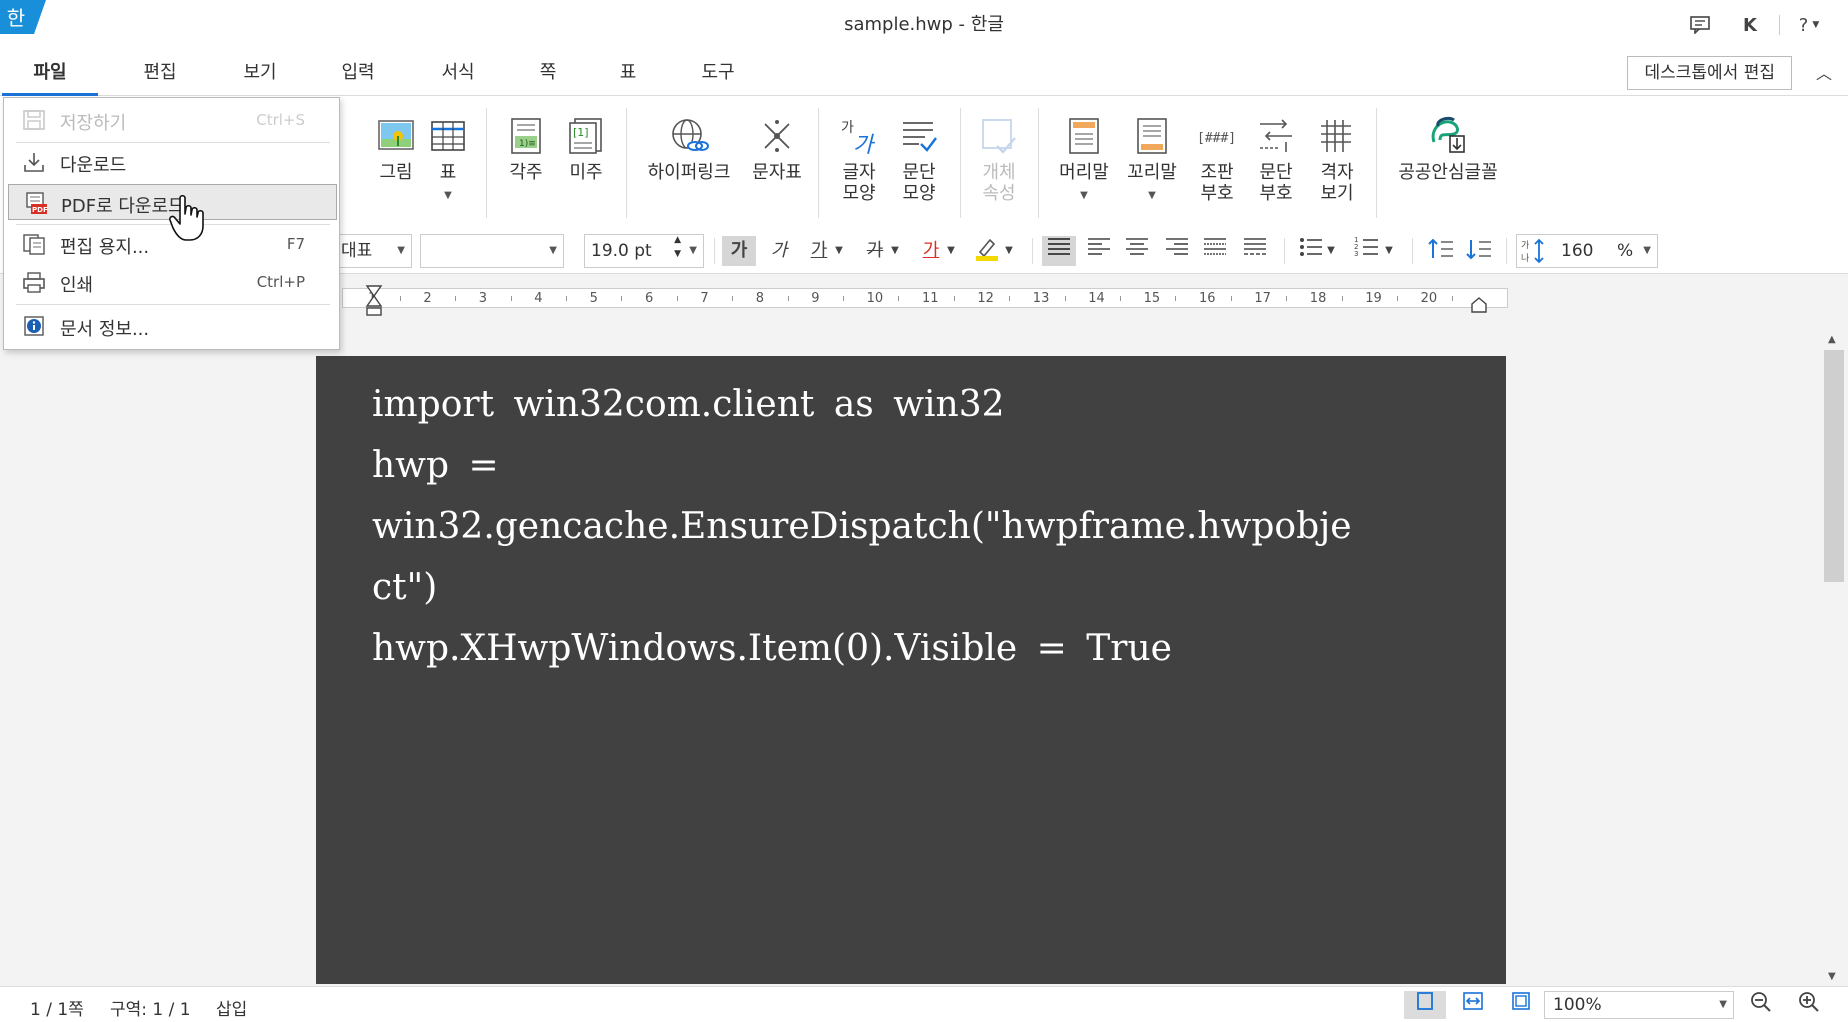 The width and height of the screenshot is (1848, 1022). What do you see at coordinates (373, 251) in the screenshot?
I see `style-select: 대표 ▼` at bounding box center [373, 251].